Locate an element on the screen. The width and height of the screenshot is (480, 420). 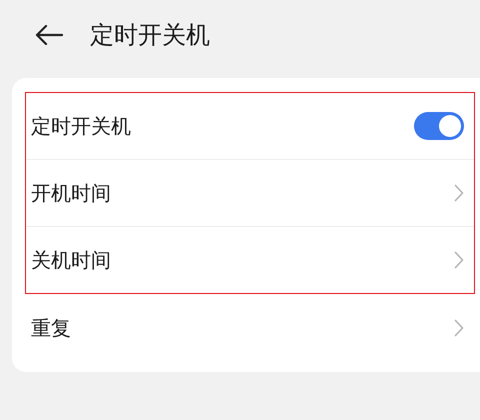
row-label: 定时开关机 is located at coordinates (81, 126).